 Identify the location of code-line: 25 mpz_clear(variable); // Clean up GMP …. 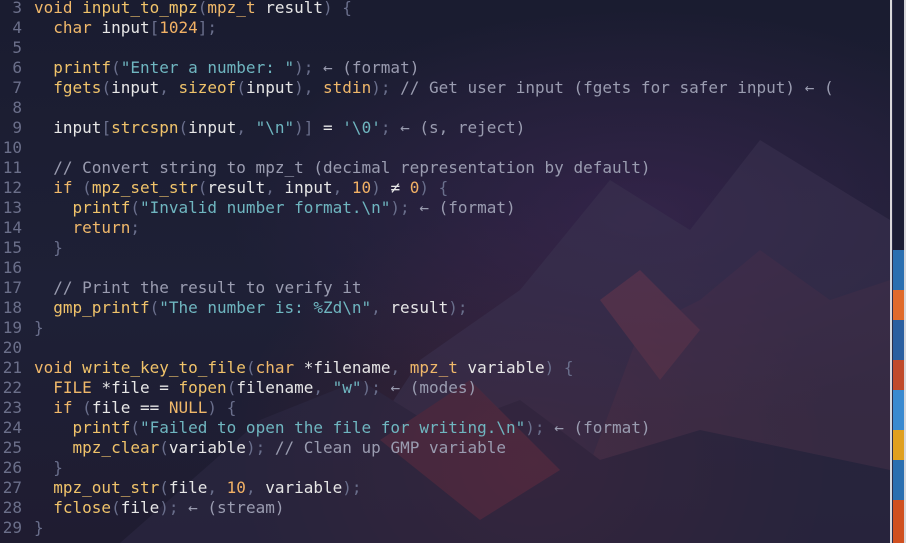
(445, 448).